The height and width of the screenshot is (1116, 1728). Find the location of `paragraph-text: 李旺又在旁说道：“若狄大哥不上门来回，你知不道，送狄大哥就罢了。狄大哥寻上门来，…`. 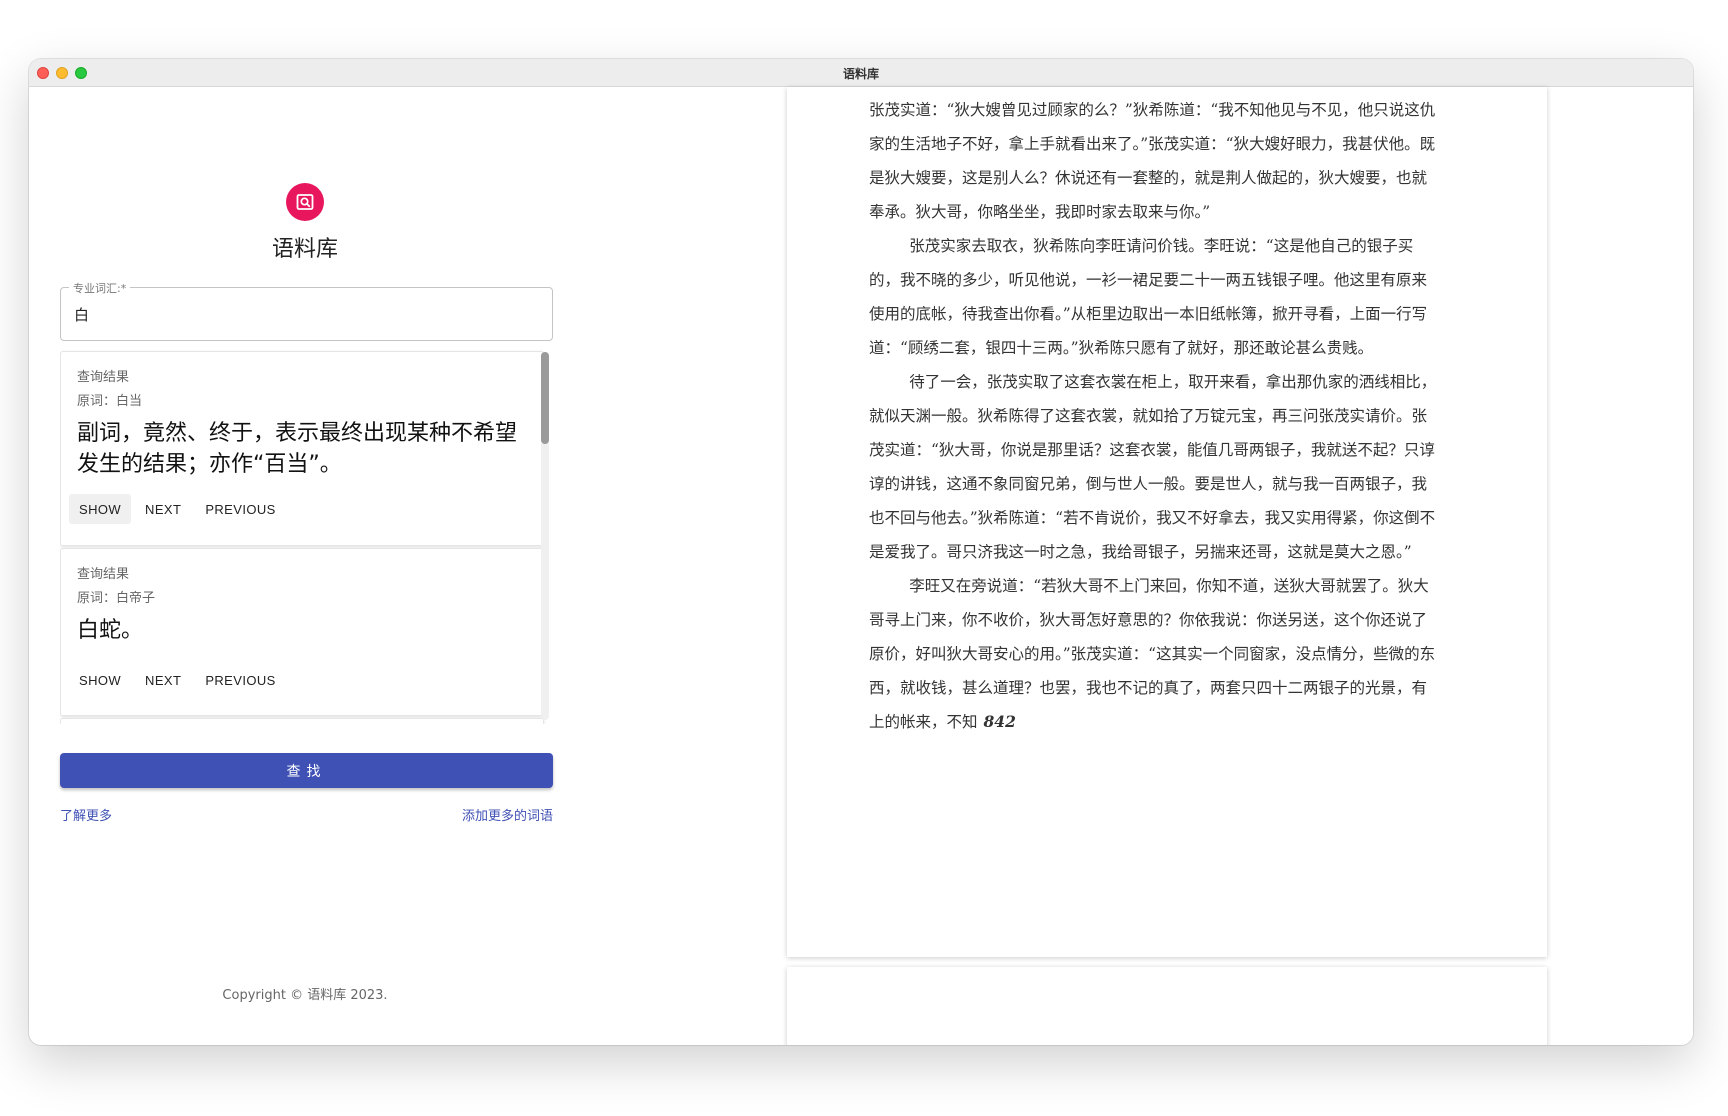

paragraph-text: 李旺又在旁说道：“若狄大哥不上门来回，你知不道，送狄大哥就罢了。狄大哥寻上门来，… is located at coordinates (1152, 654).